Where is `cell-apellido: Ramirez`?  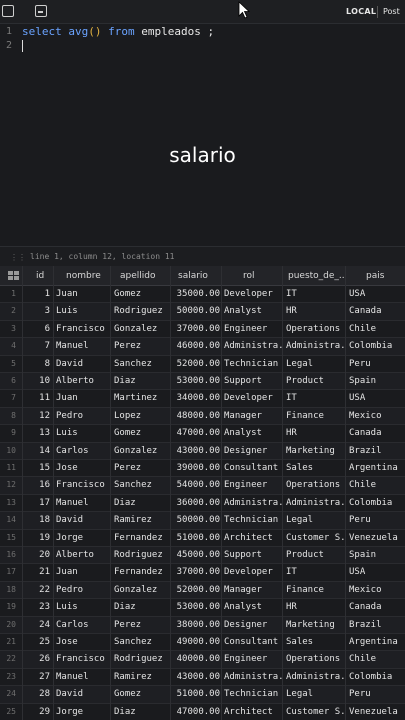 cell-apellido: Ramirez is located at coordinates (142, 677).